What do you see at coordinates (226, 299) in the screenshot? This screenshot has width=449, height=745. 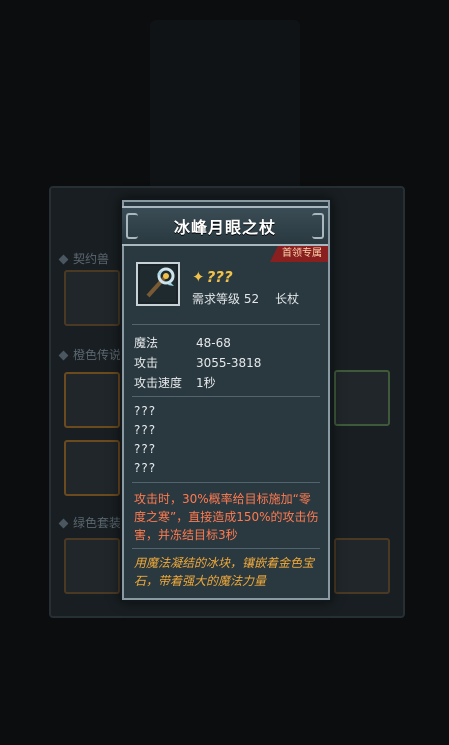 I see `level-requirement: 需求等级 52` at bounding box center [226, 299].